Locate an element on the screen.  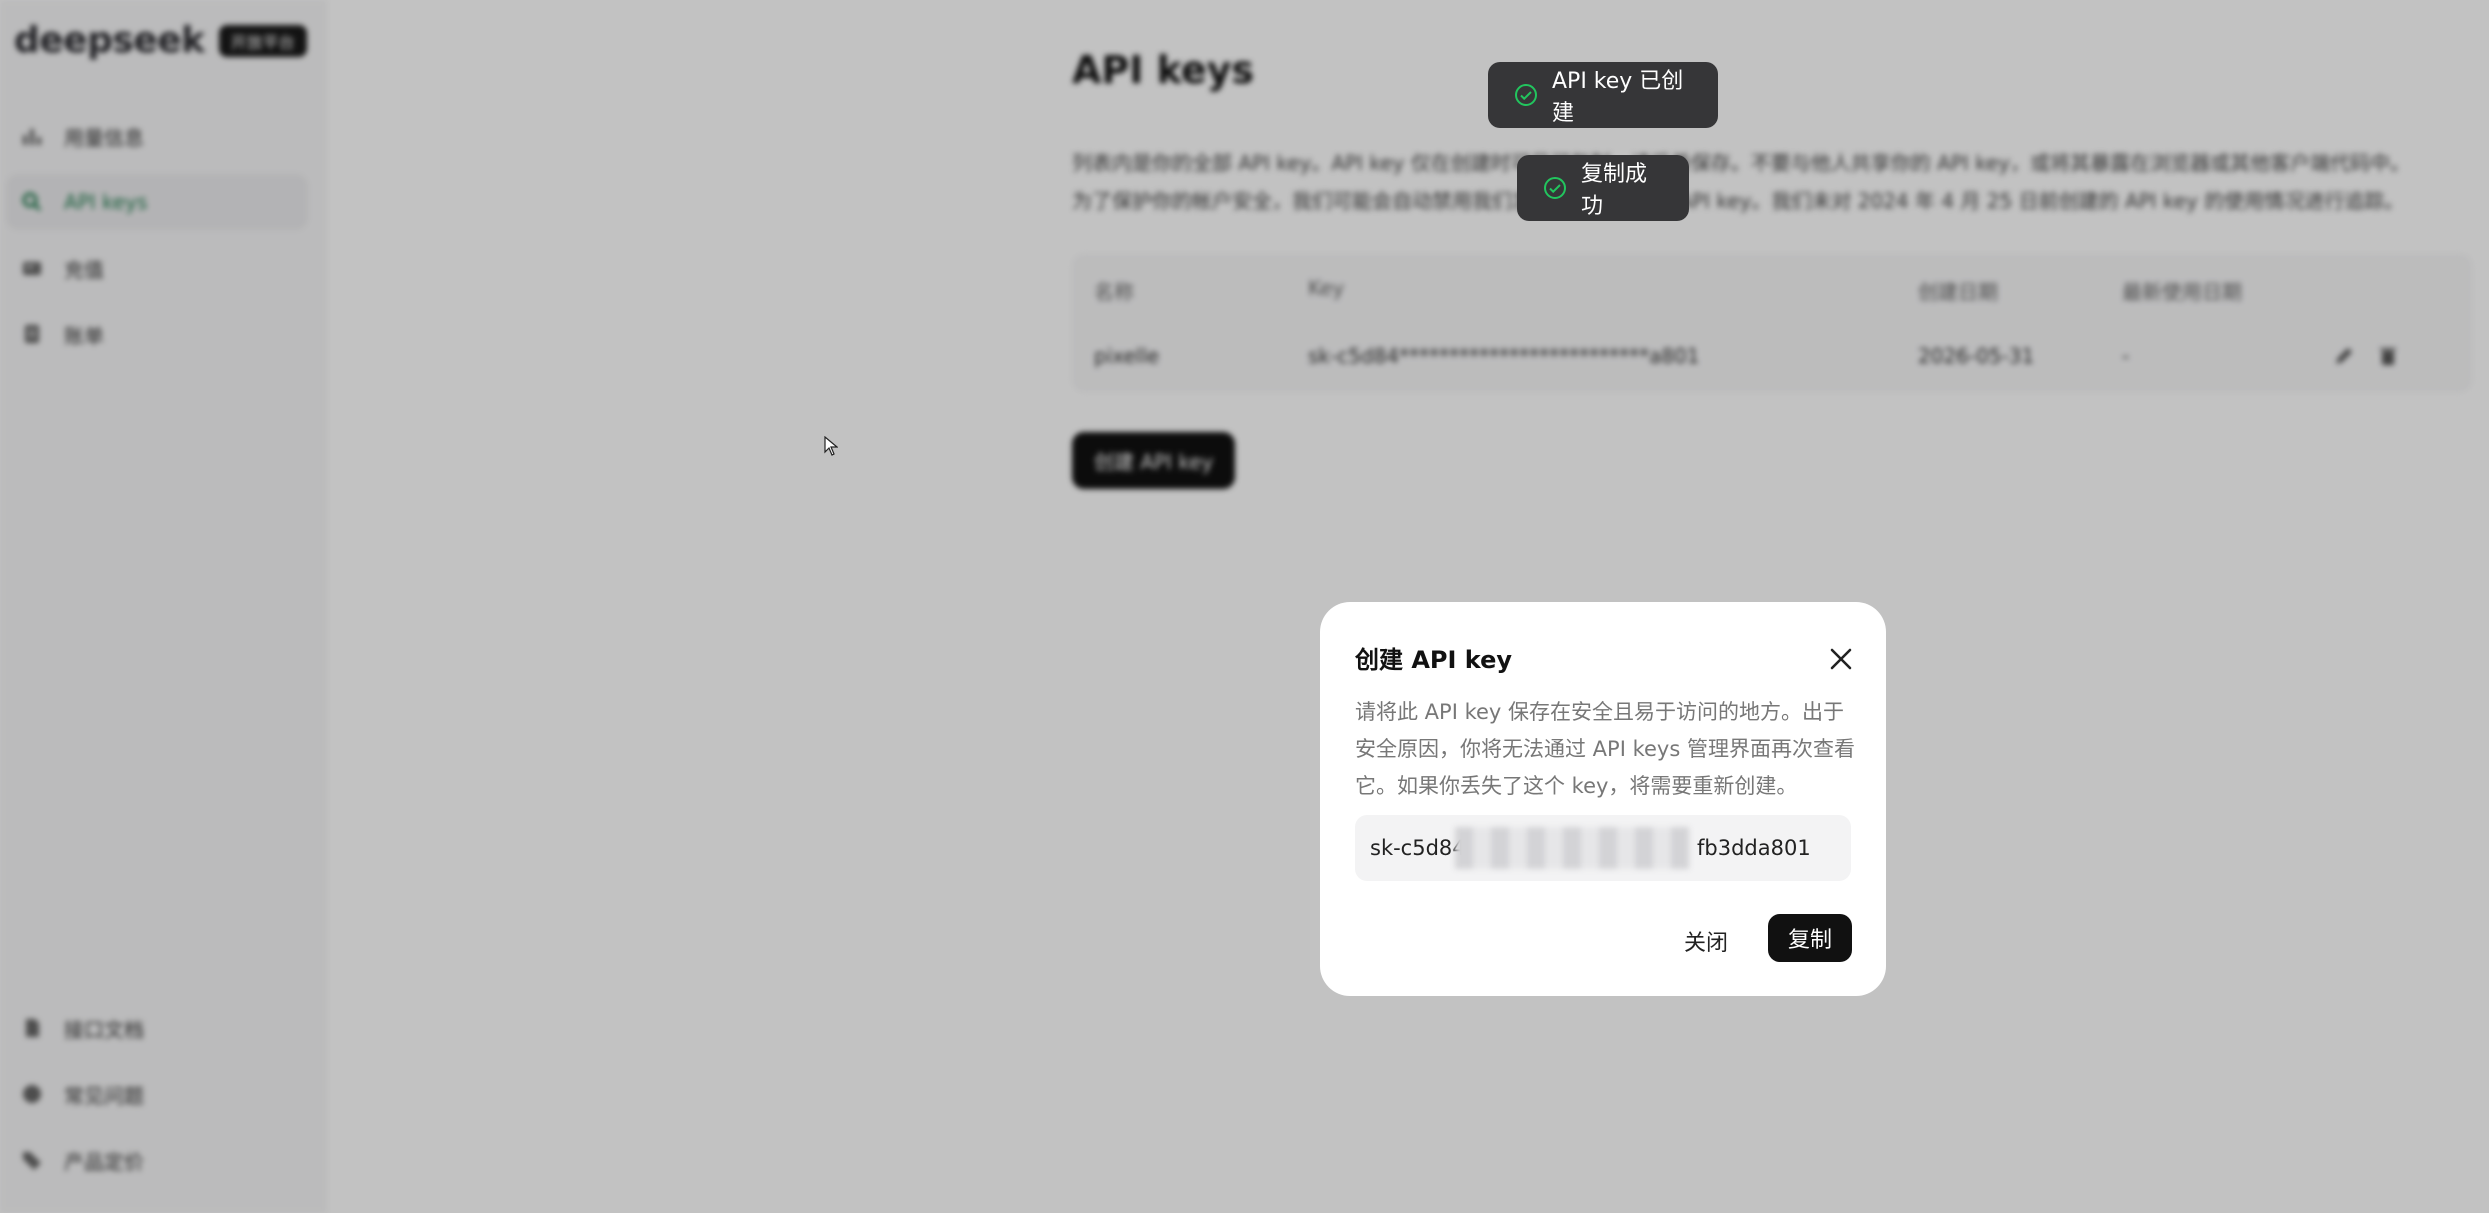
description-line: 它。如果你丢失了这个 key，将需要重新创建。 is located at coordinates (1576, 786).